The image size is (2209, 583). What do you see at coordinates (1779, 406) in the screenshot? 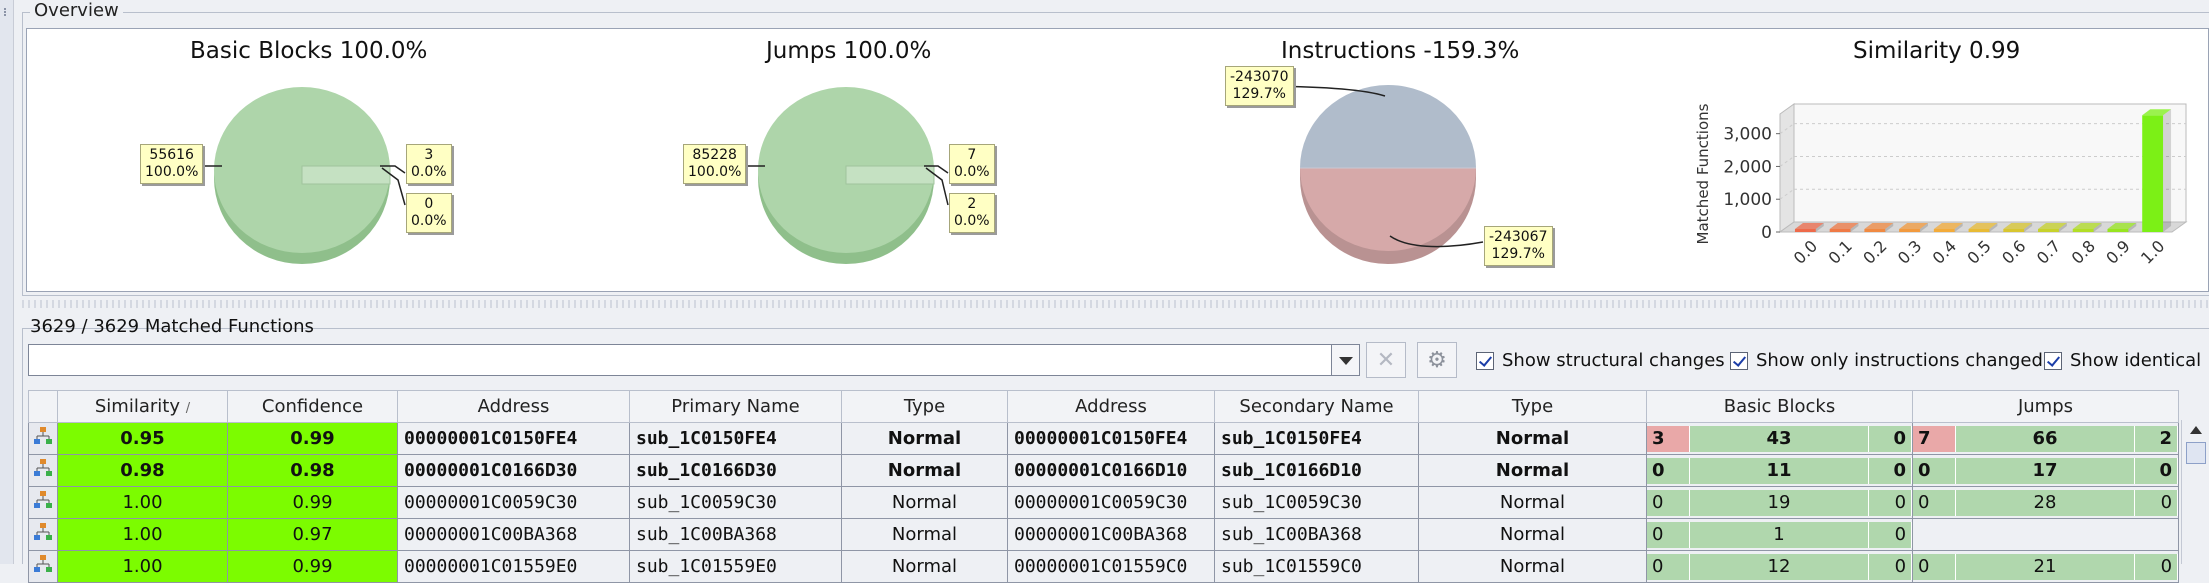
I see `column-header-basic-blocks: Basic Blocks` at bounding box center [1779, 406].